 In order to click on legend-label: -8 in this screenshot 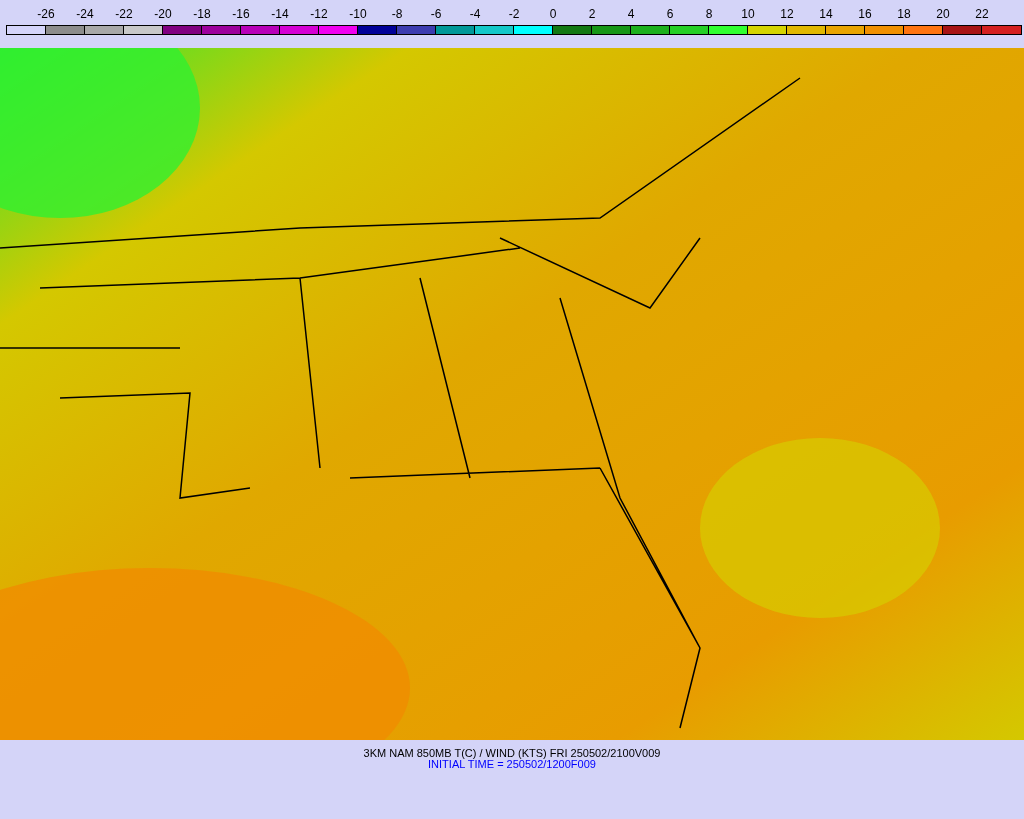, I will do `click(397, 14)`.